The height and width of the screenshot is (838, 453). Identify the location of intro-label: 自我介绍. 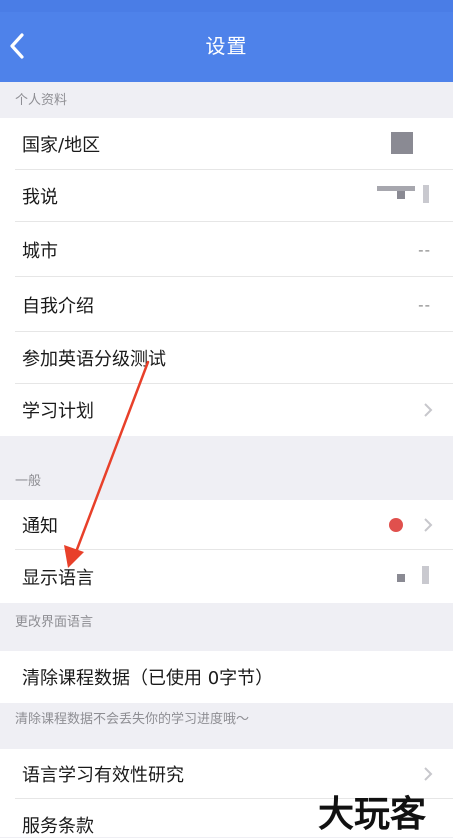
(58, 306).